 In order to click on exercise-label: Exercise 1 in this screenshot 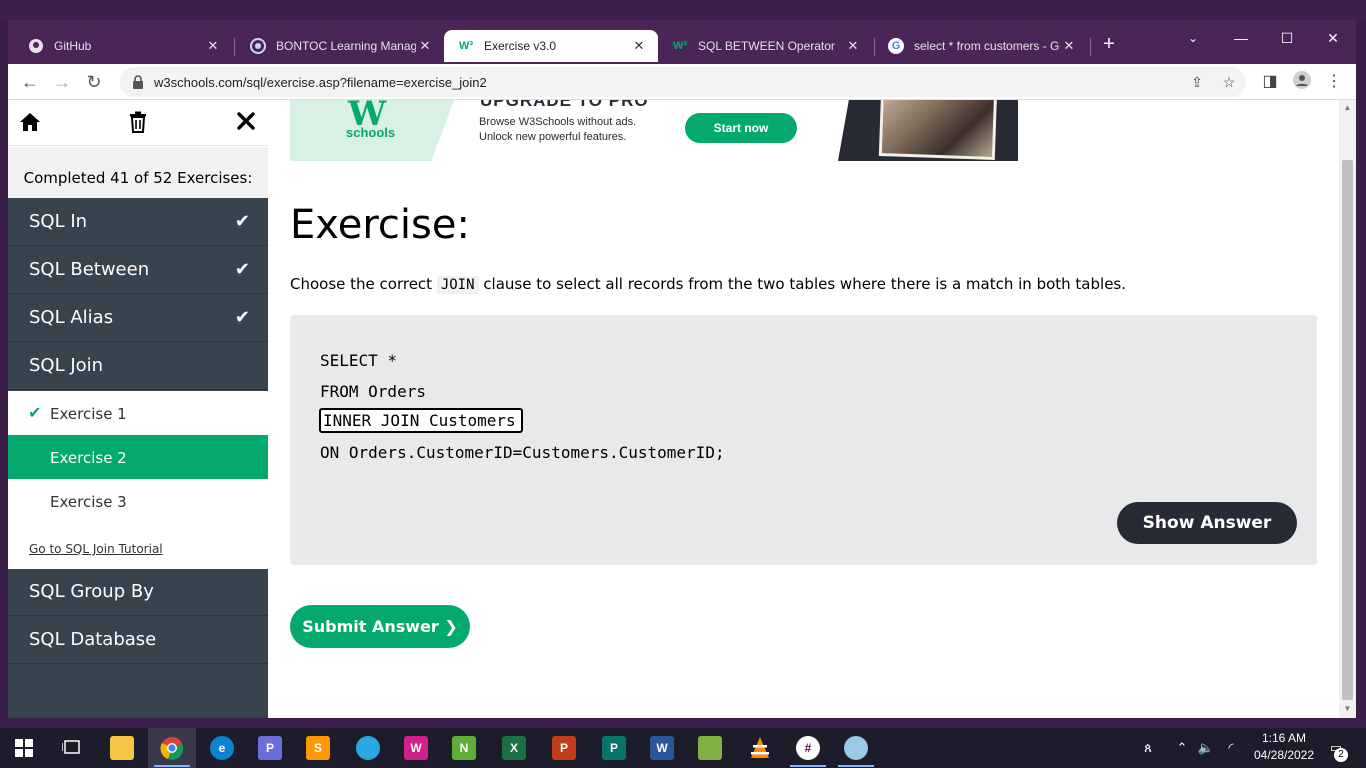, I will do `click(88, 414)`.